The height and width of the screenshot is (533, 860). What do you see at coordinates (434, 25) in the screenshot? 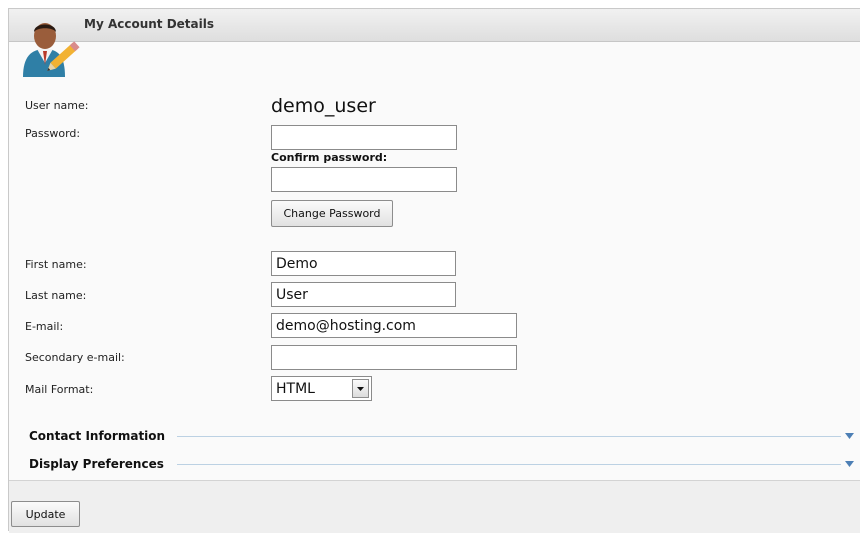
I see `panel-header: My Account Details` at bounding box center [434, 25].